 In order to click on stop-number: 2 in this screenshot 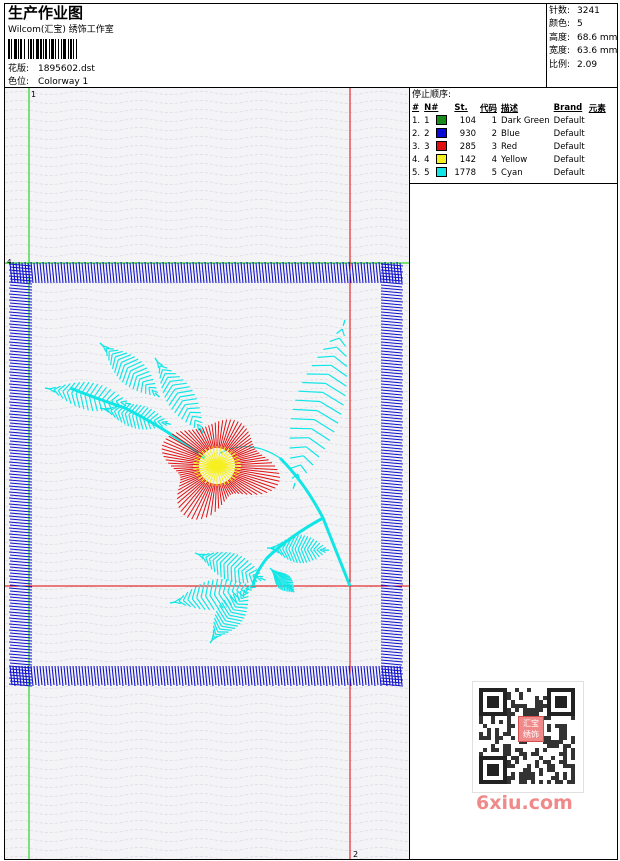, I will do `click(437, 133)`.